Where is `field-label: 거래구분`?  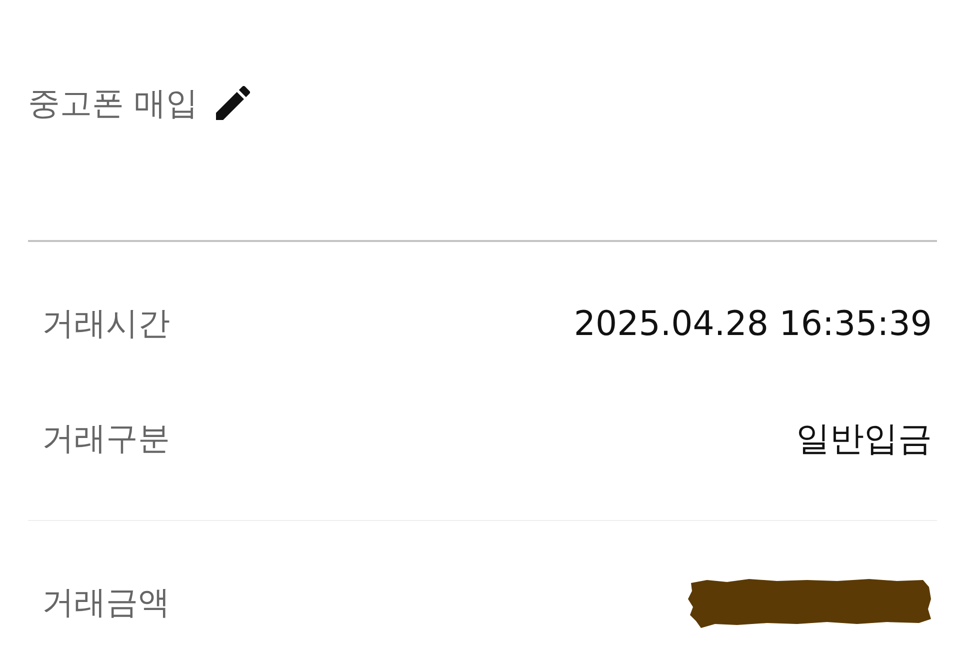
field-label: 거래구분 is located at coordinates (106, 438).